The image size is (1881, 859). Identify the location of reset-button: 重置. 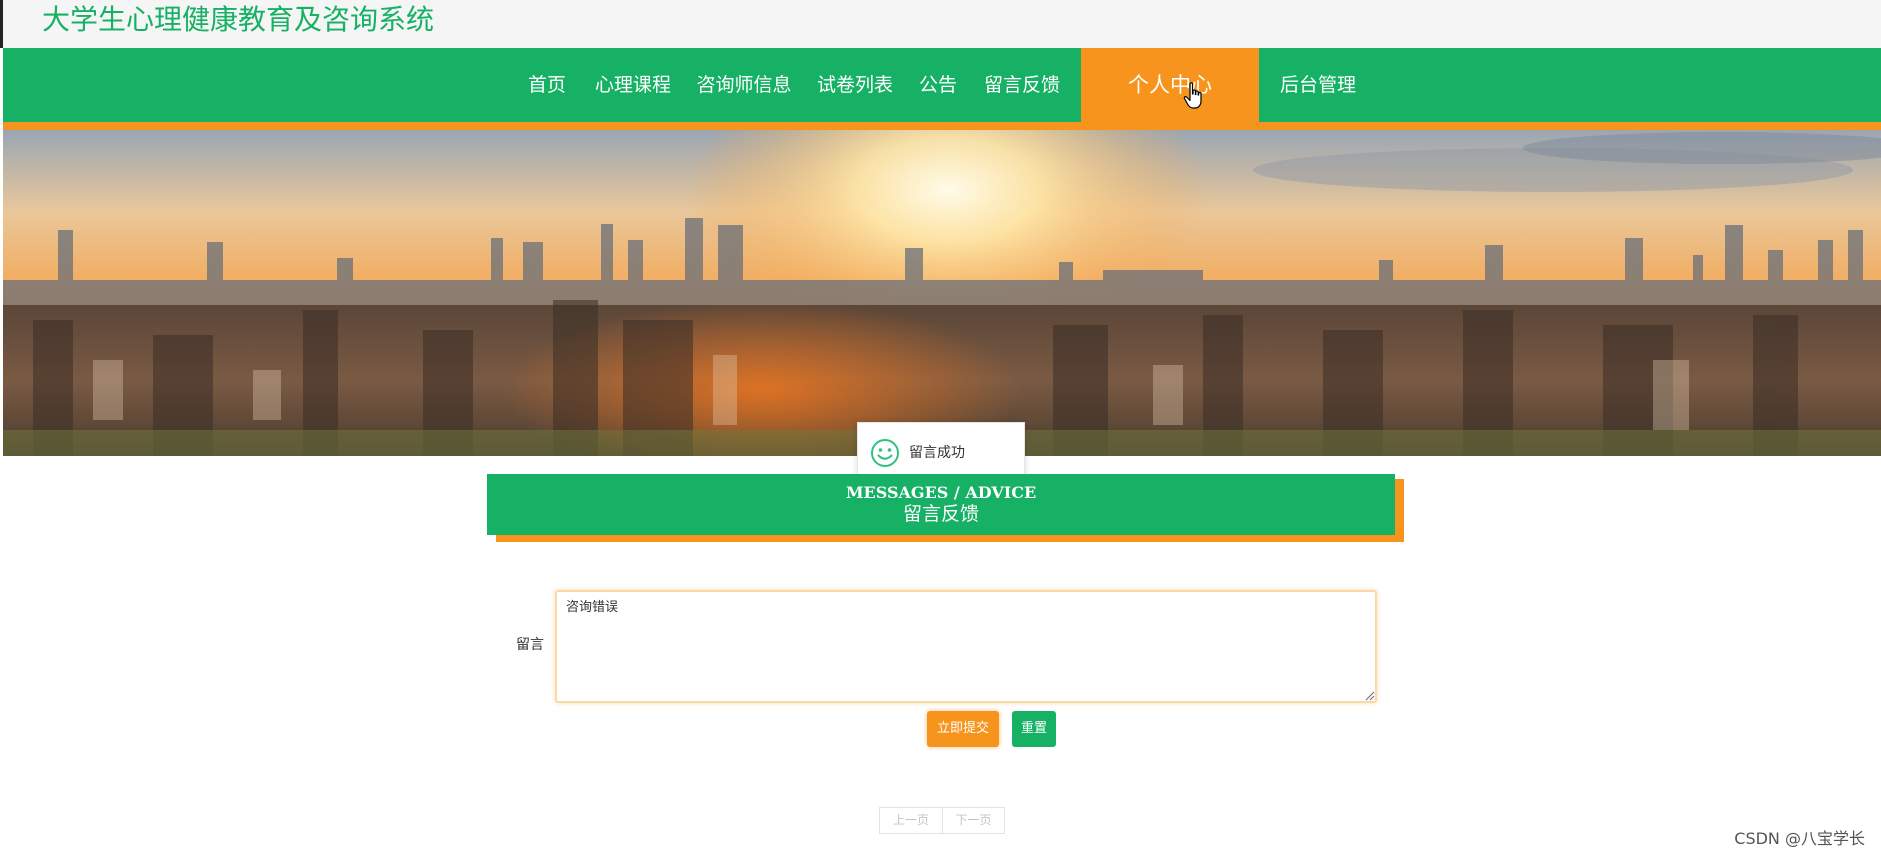
(1034, 729).